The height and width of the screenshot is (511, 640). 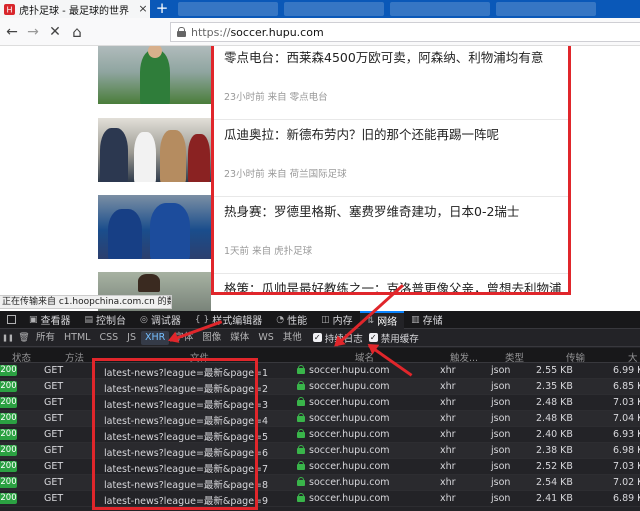 What do you see at coordinates (364, 357) in the screenshot?
I see `col-domain: 域名` at bounding box center [364, 357].